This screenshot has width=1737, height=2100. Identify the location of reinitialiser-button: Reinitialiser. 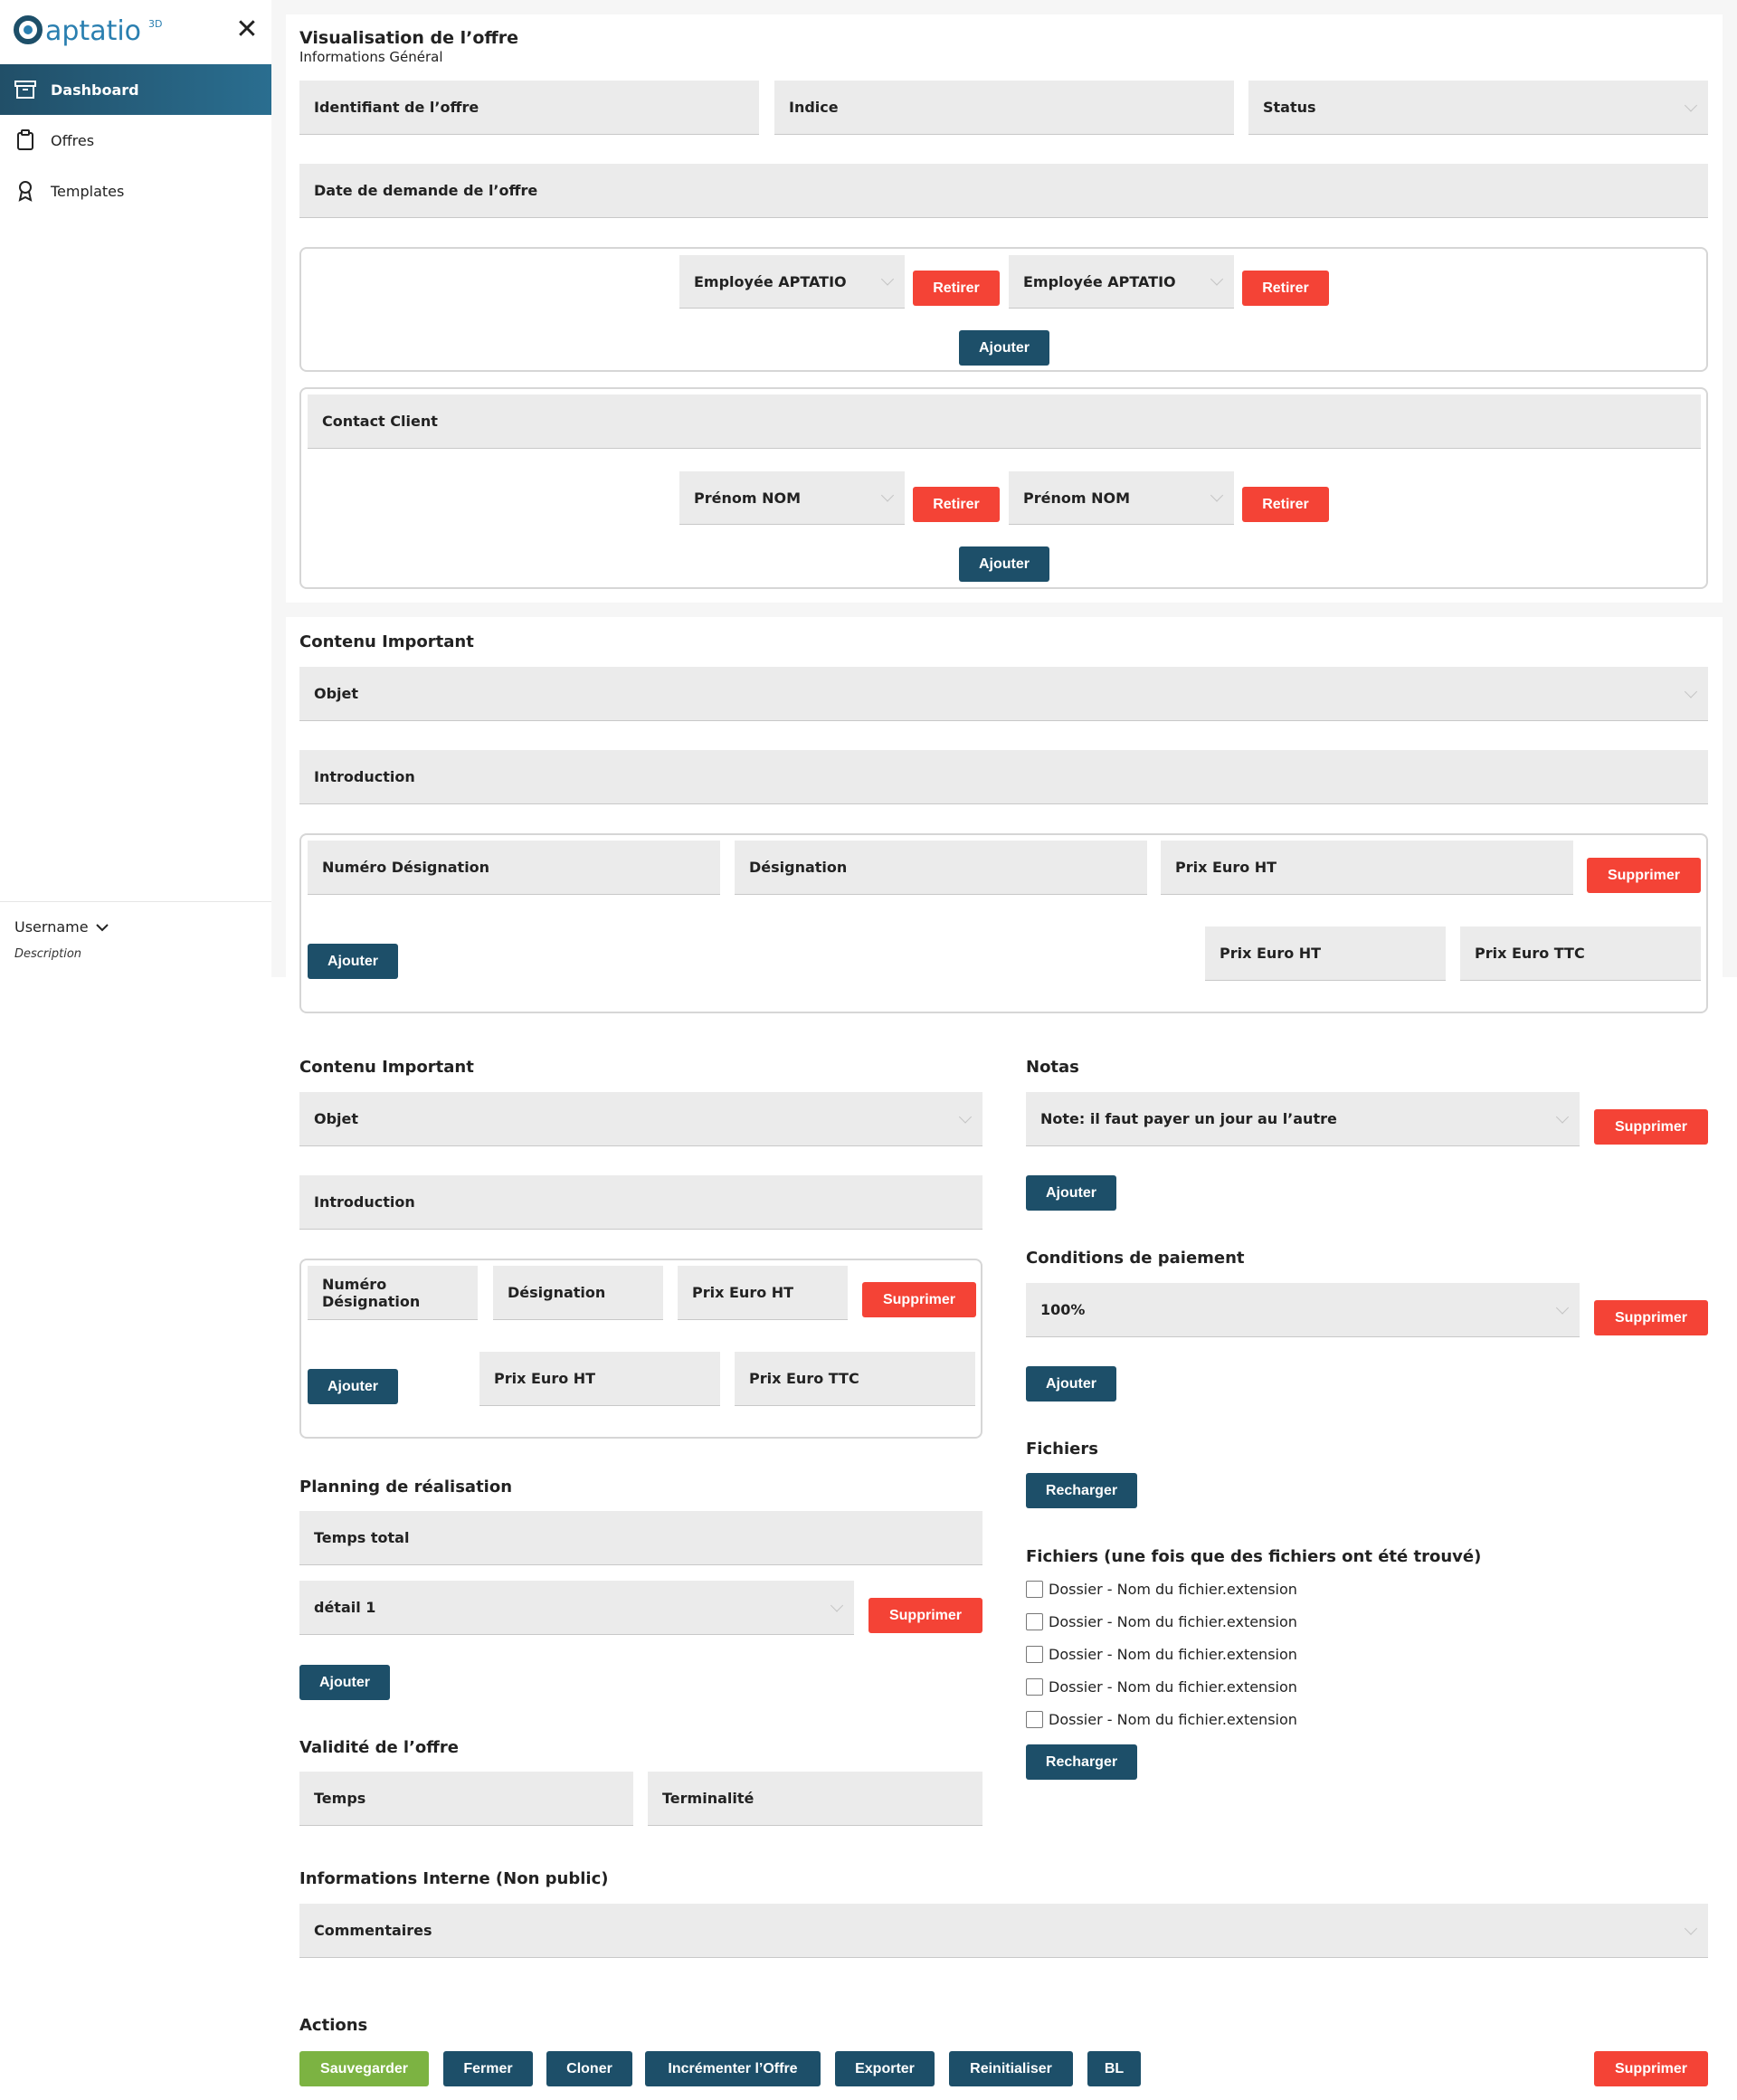
(1011, 2068).